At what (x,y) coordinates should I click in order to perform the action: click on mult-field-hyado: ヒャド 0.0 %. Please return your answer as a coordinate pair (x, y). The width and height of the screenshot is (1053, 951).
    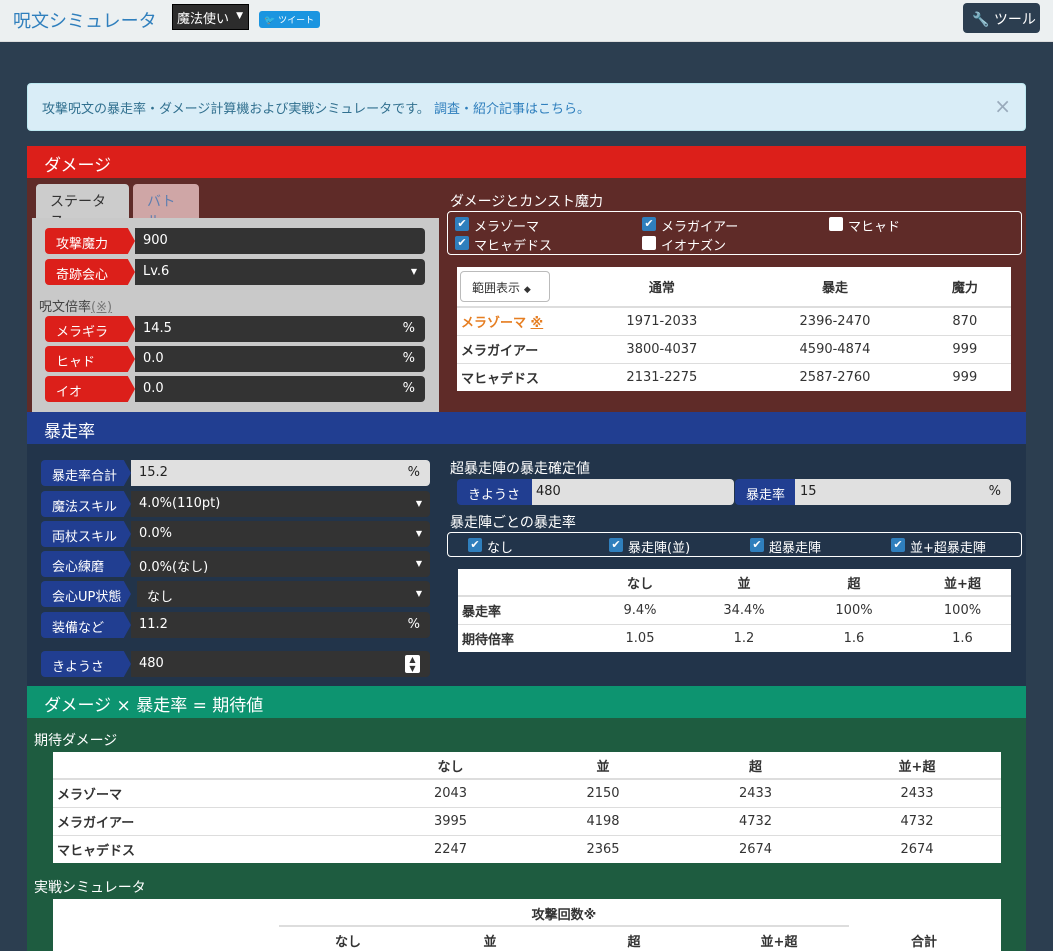
    Looking at the image, I should click on (235, 359).